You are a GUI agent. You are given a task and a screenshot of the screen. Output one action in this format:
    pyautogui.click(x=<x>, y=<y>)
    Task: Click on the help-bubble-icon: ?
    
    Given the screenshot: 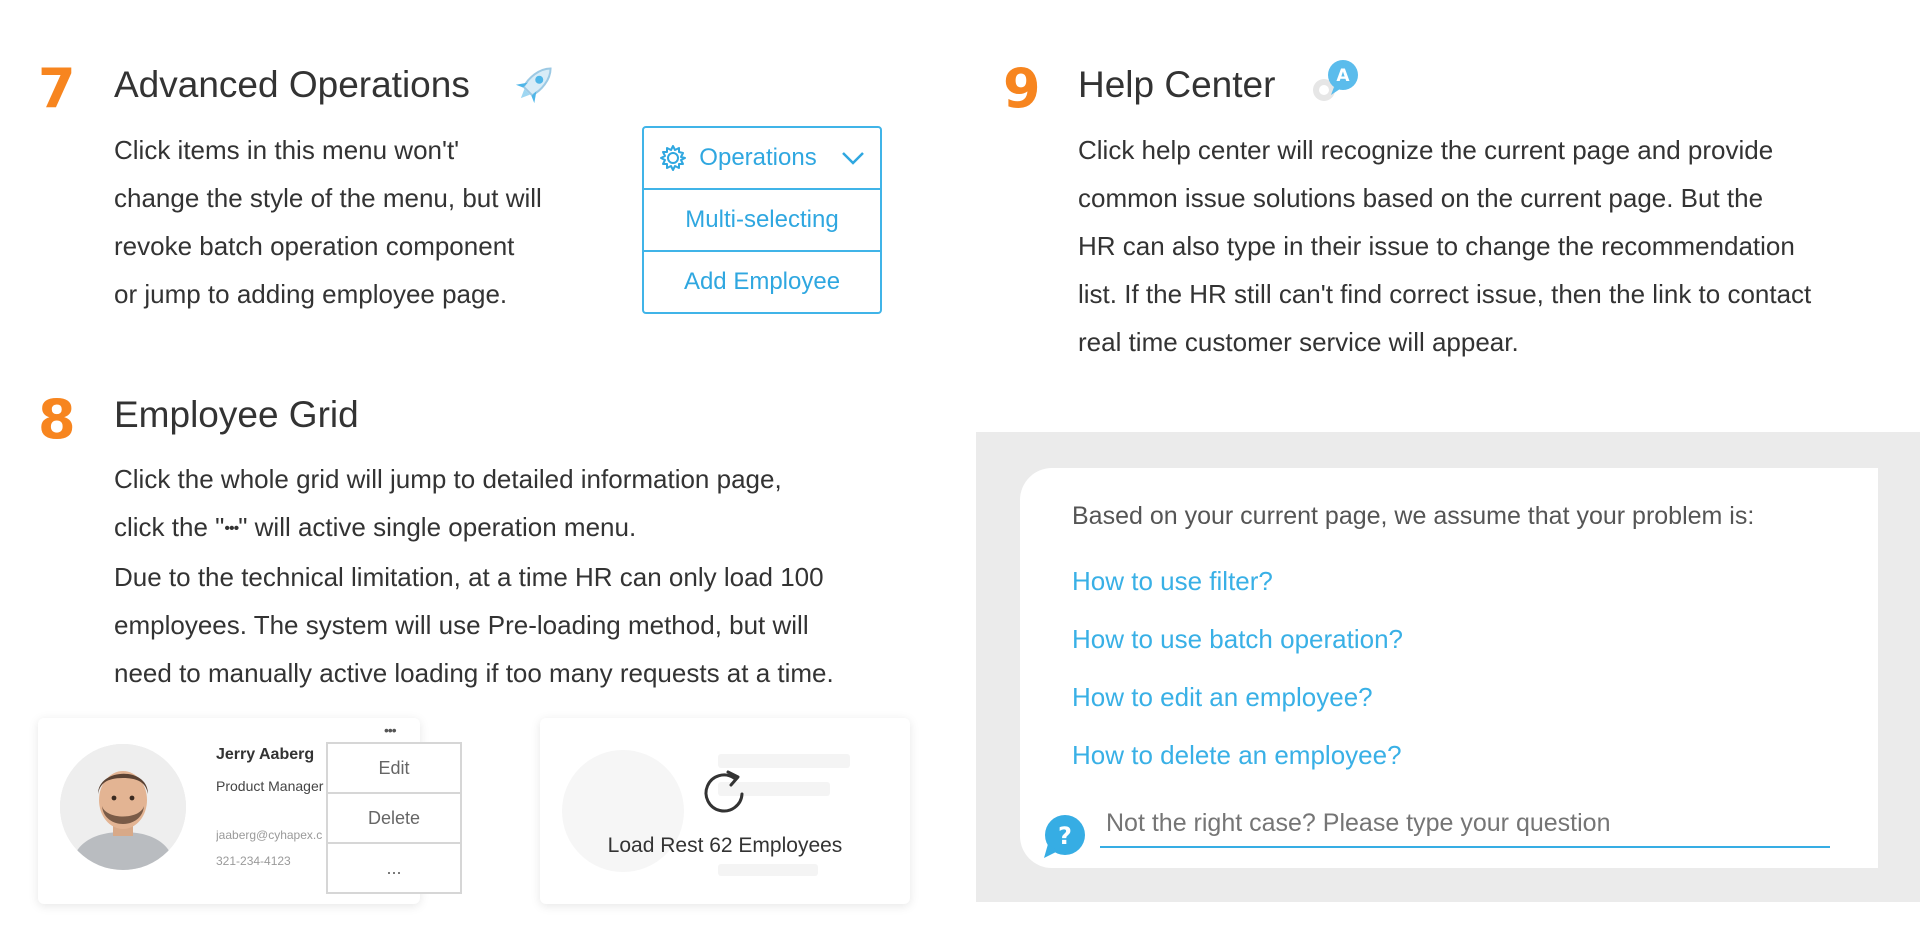 What is the action you would take?
    pyautogui.click(x=1065, y=839)
    